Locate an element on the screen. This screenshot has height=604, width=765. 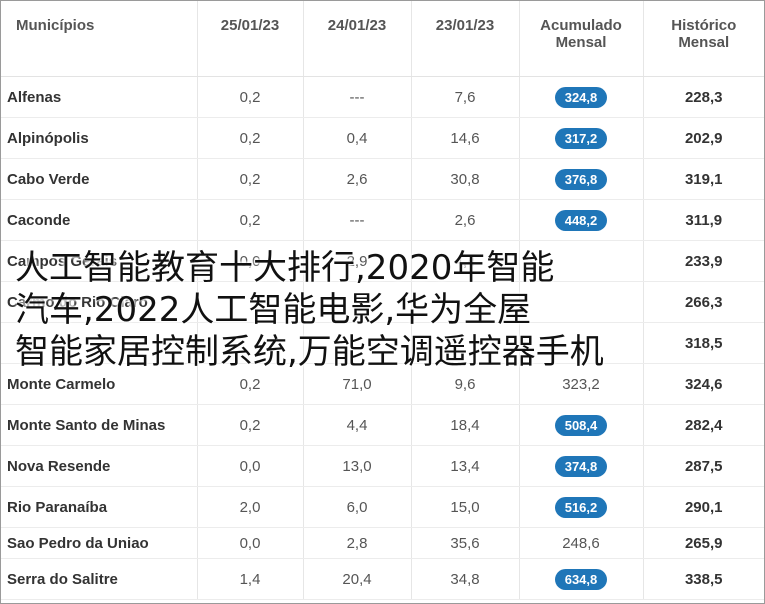
value-date-2: 2,9 is located at coordinates (357, 261).